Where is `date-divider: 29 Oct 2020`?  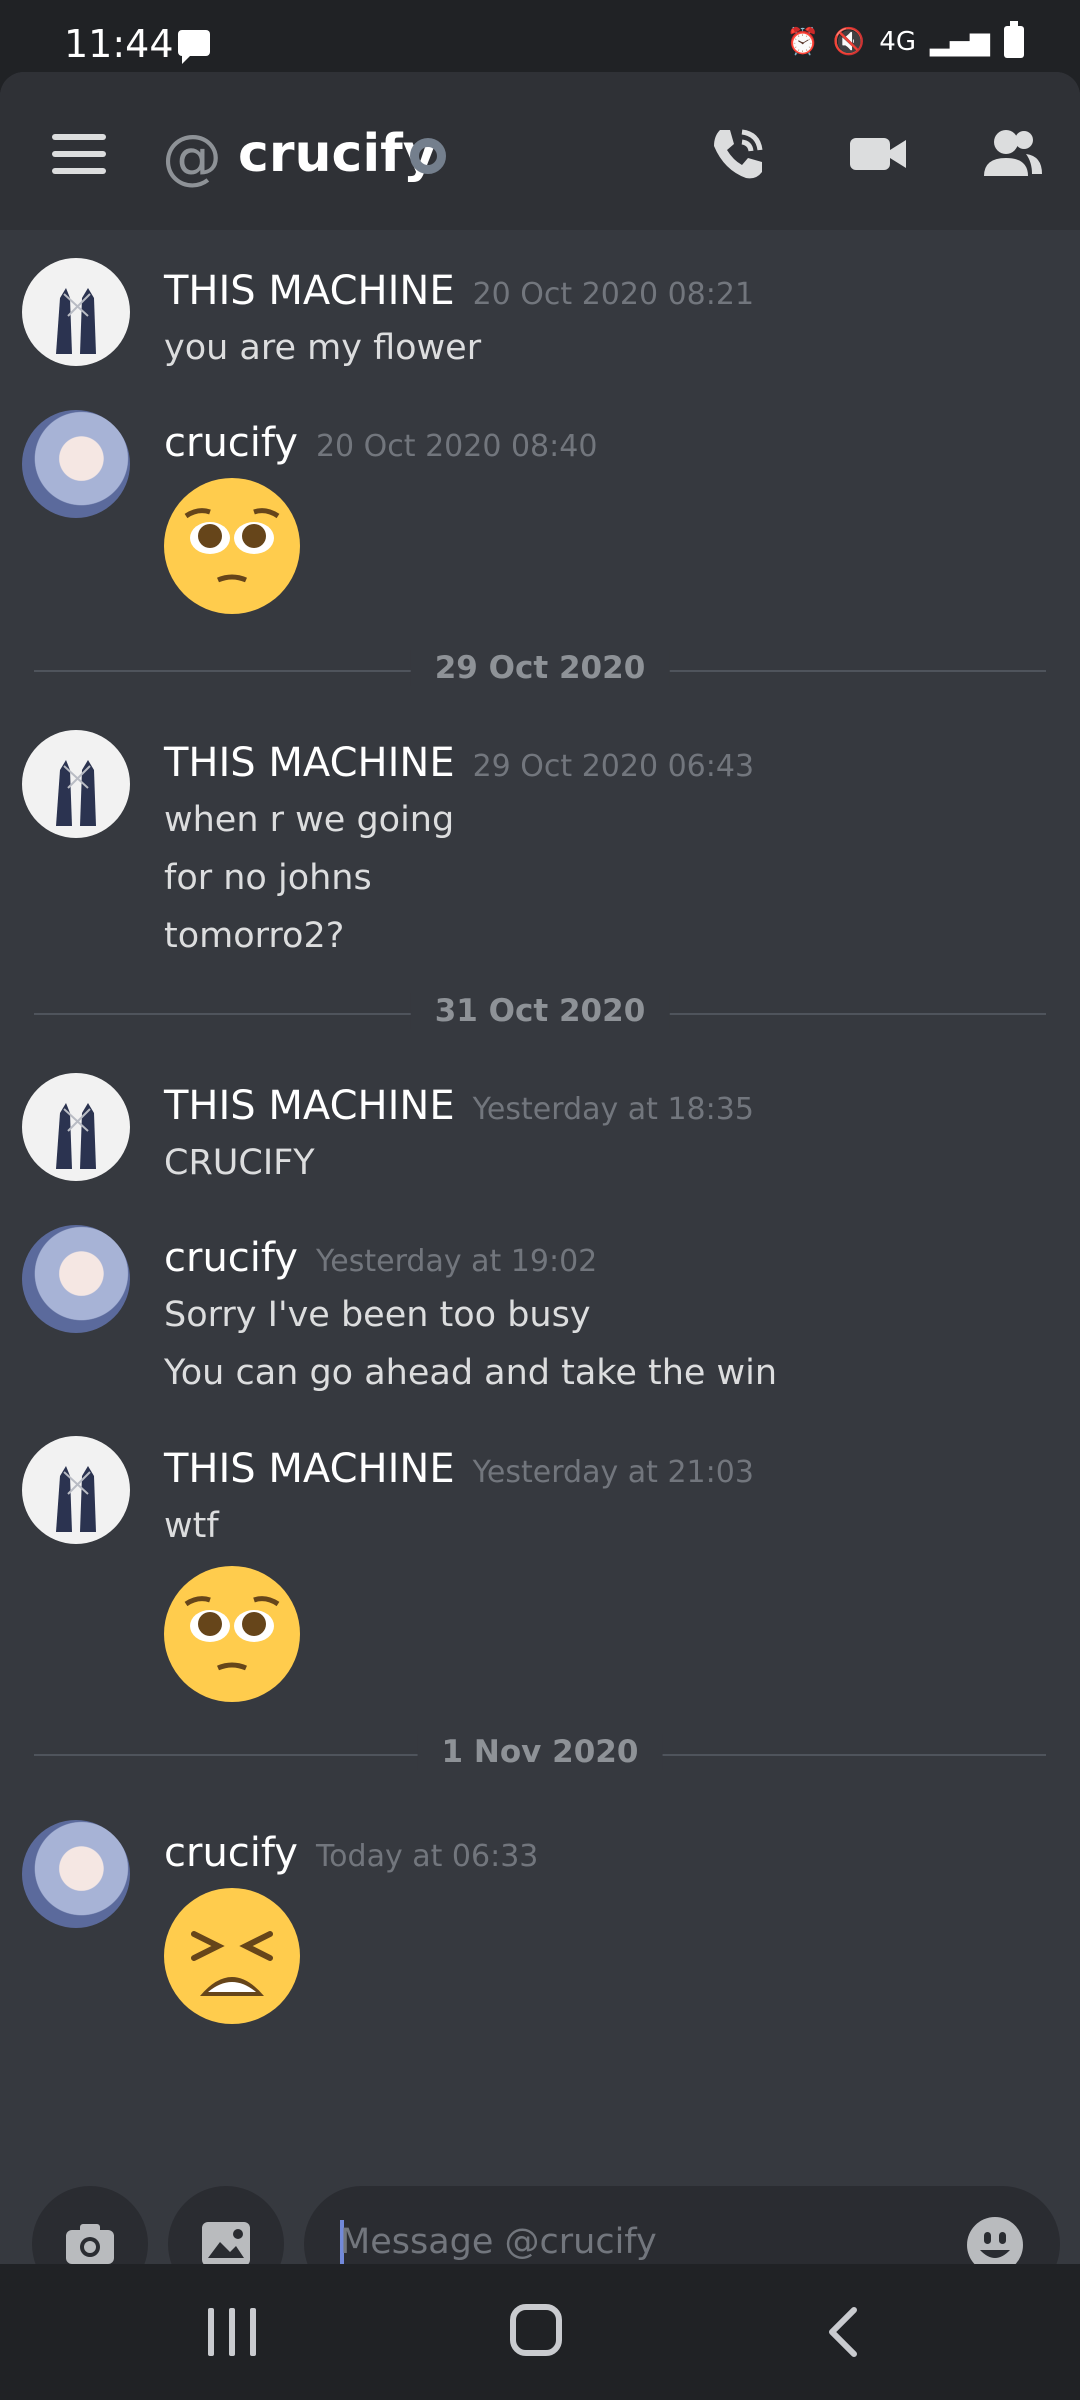 date-divider: 29 Oct 2020 is located at coordinates (540, 670).